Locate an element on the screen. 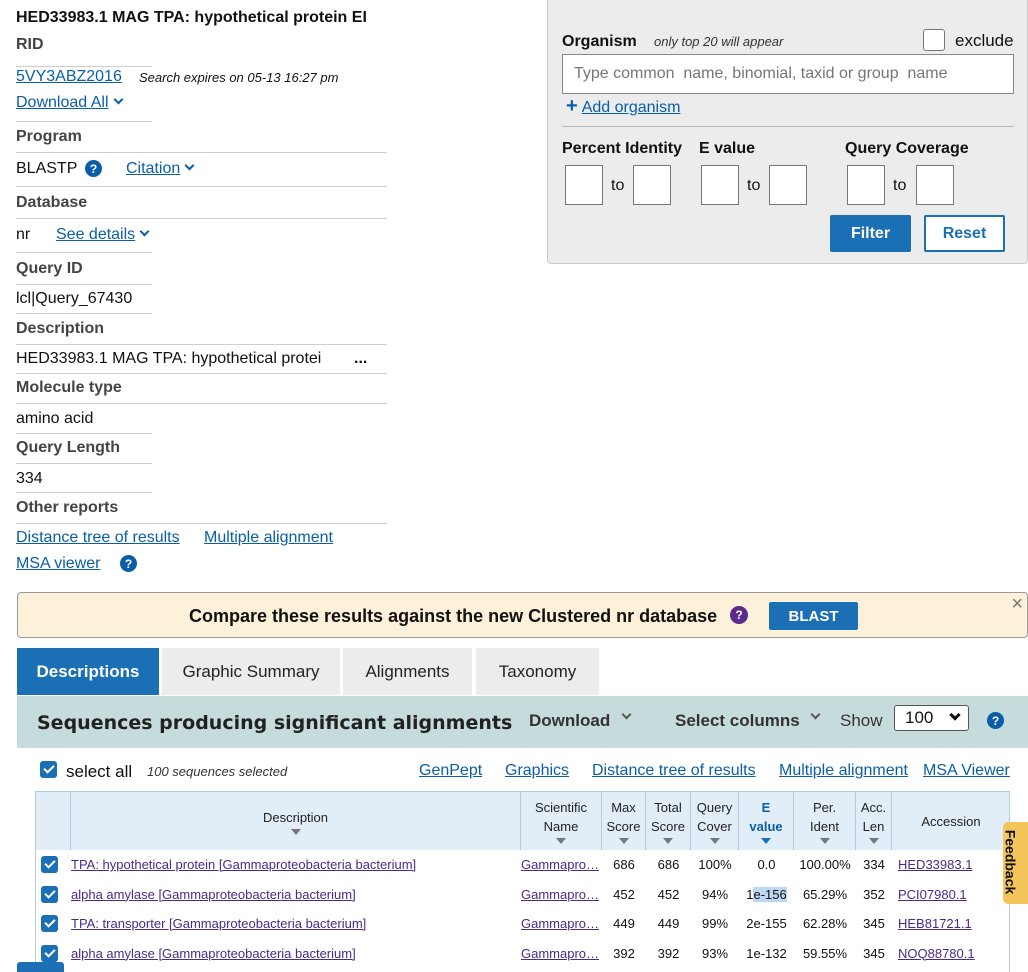 The image size is (1028, 972). tab-alignments: Alignments is located at coordinates (407, 671).